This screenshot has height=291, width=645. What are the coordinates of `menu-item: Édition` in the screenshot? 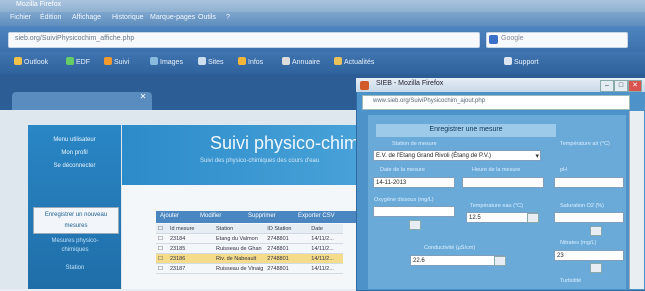 It's located at (50, 17).